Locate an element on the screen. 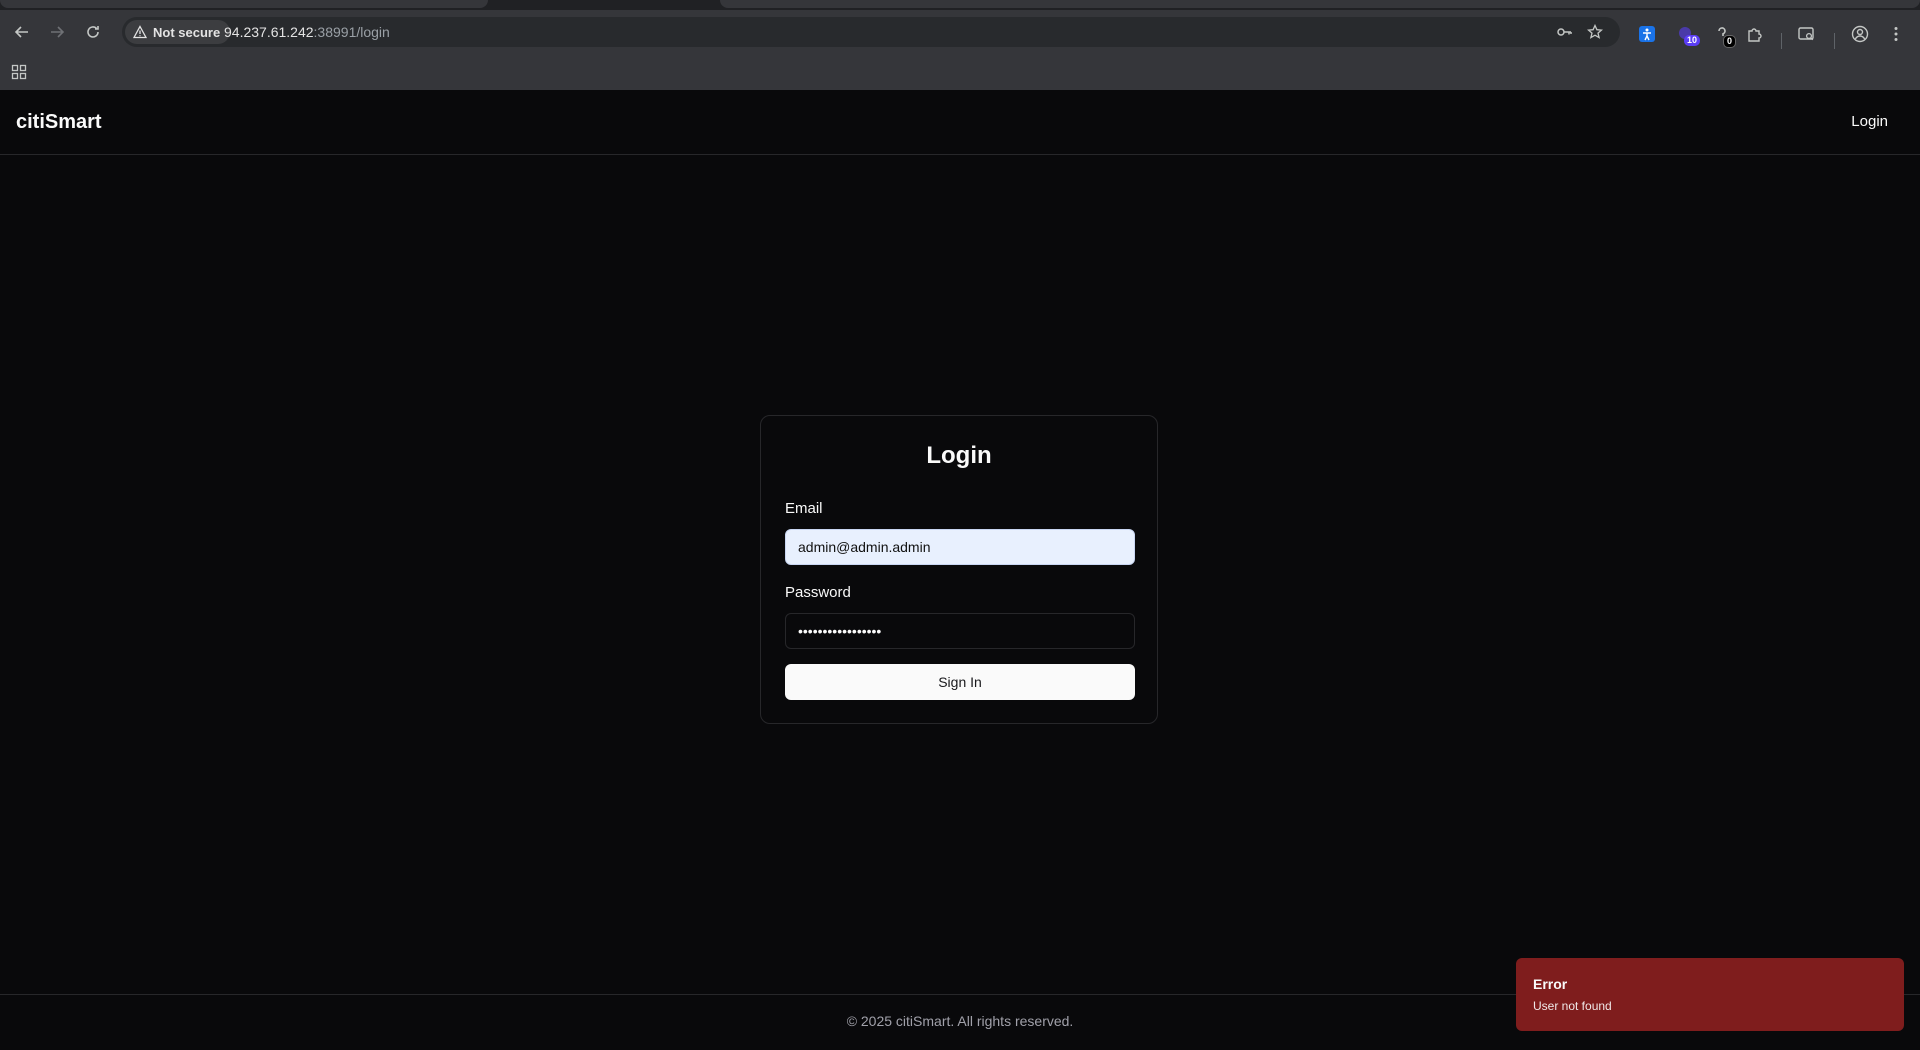  extensions-menu-button is located at coordinates (1755, 34).